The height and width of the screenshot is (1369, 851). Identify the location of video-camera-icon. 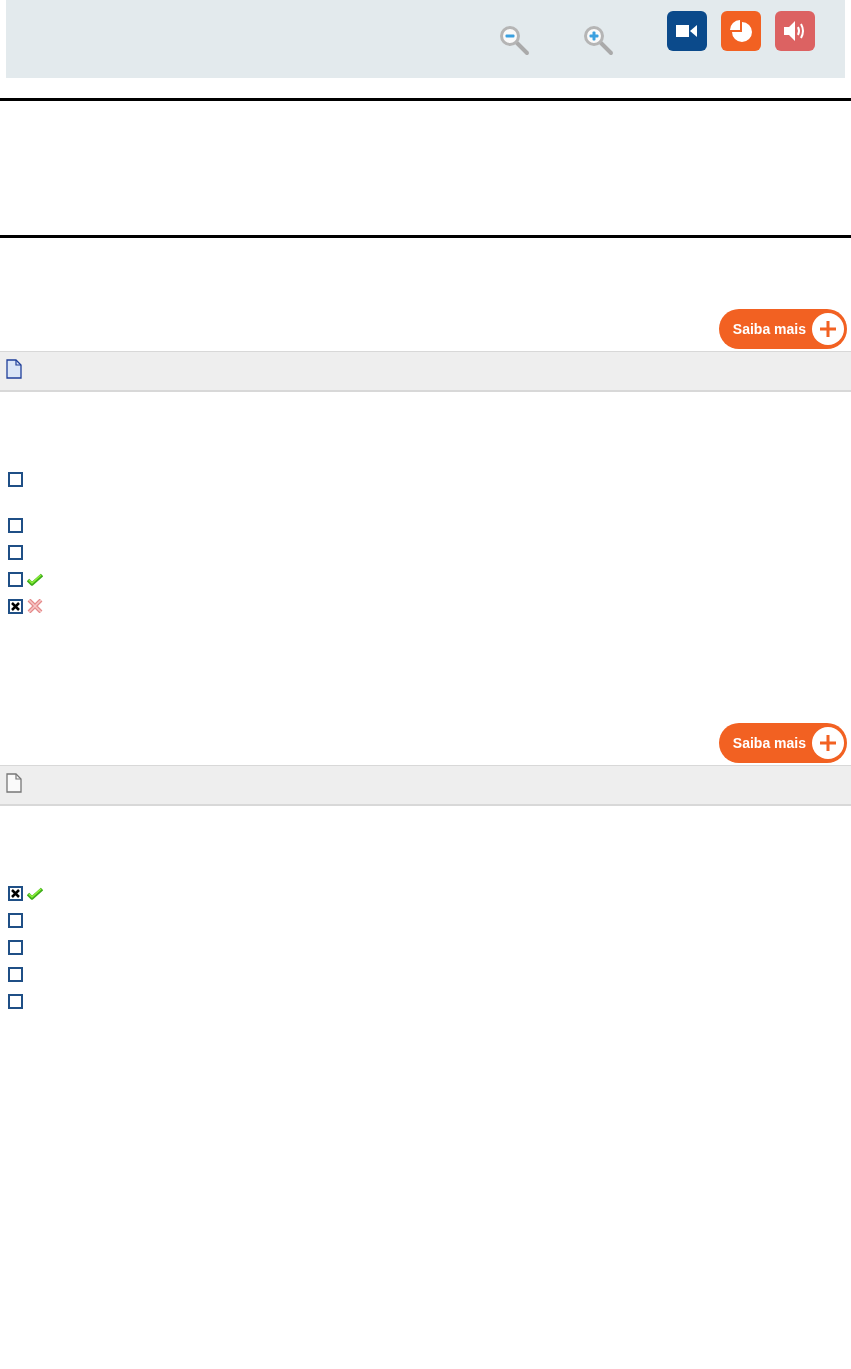
(687, 31).